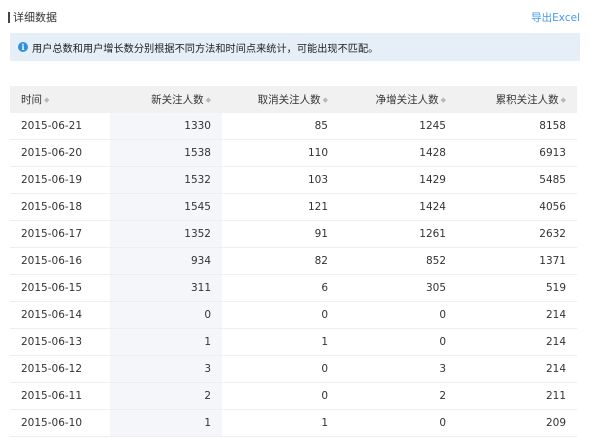 The height and width of the screenshot is (442, 600). Describe the element at coordinates (398, 126) in the screenshot. I see `cell-net-follows: 1245` at that location.